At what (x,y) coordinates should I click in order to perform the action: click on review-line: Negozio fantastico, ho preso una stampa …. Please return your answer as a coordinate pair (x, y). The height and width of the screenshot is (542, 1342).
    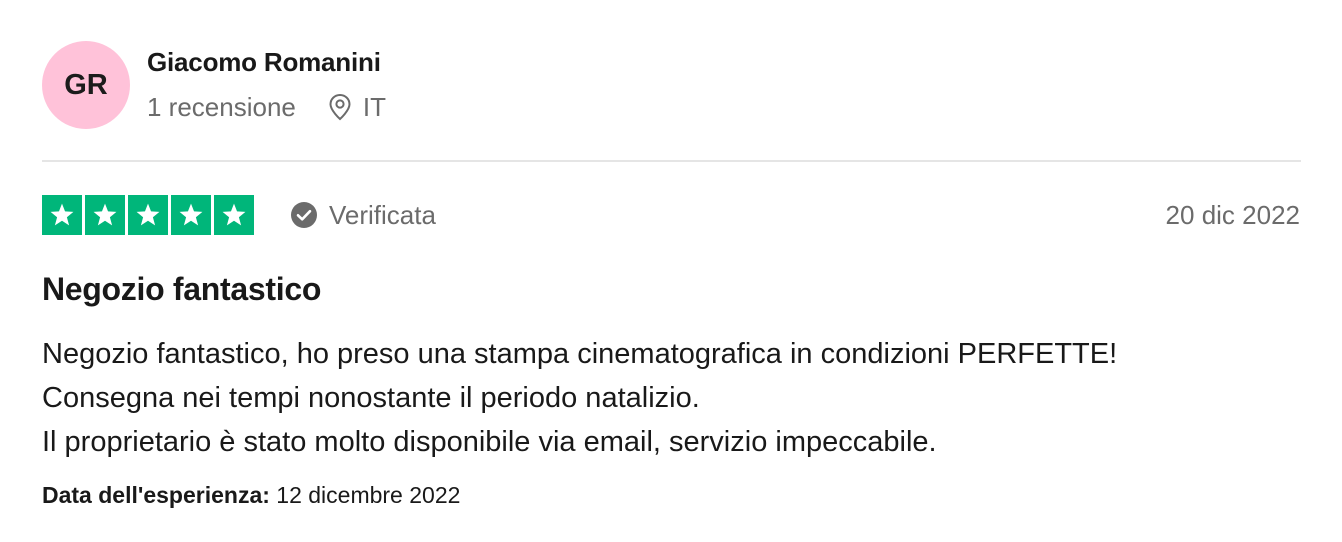
    Looking at the image, I should click on (580, 354).